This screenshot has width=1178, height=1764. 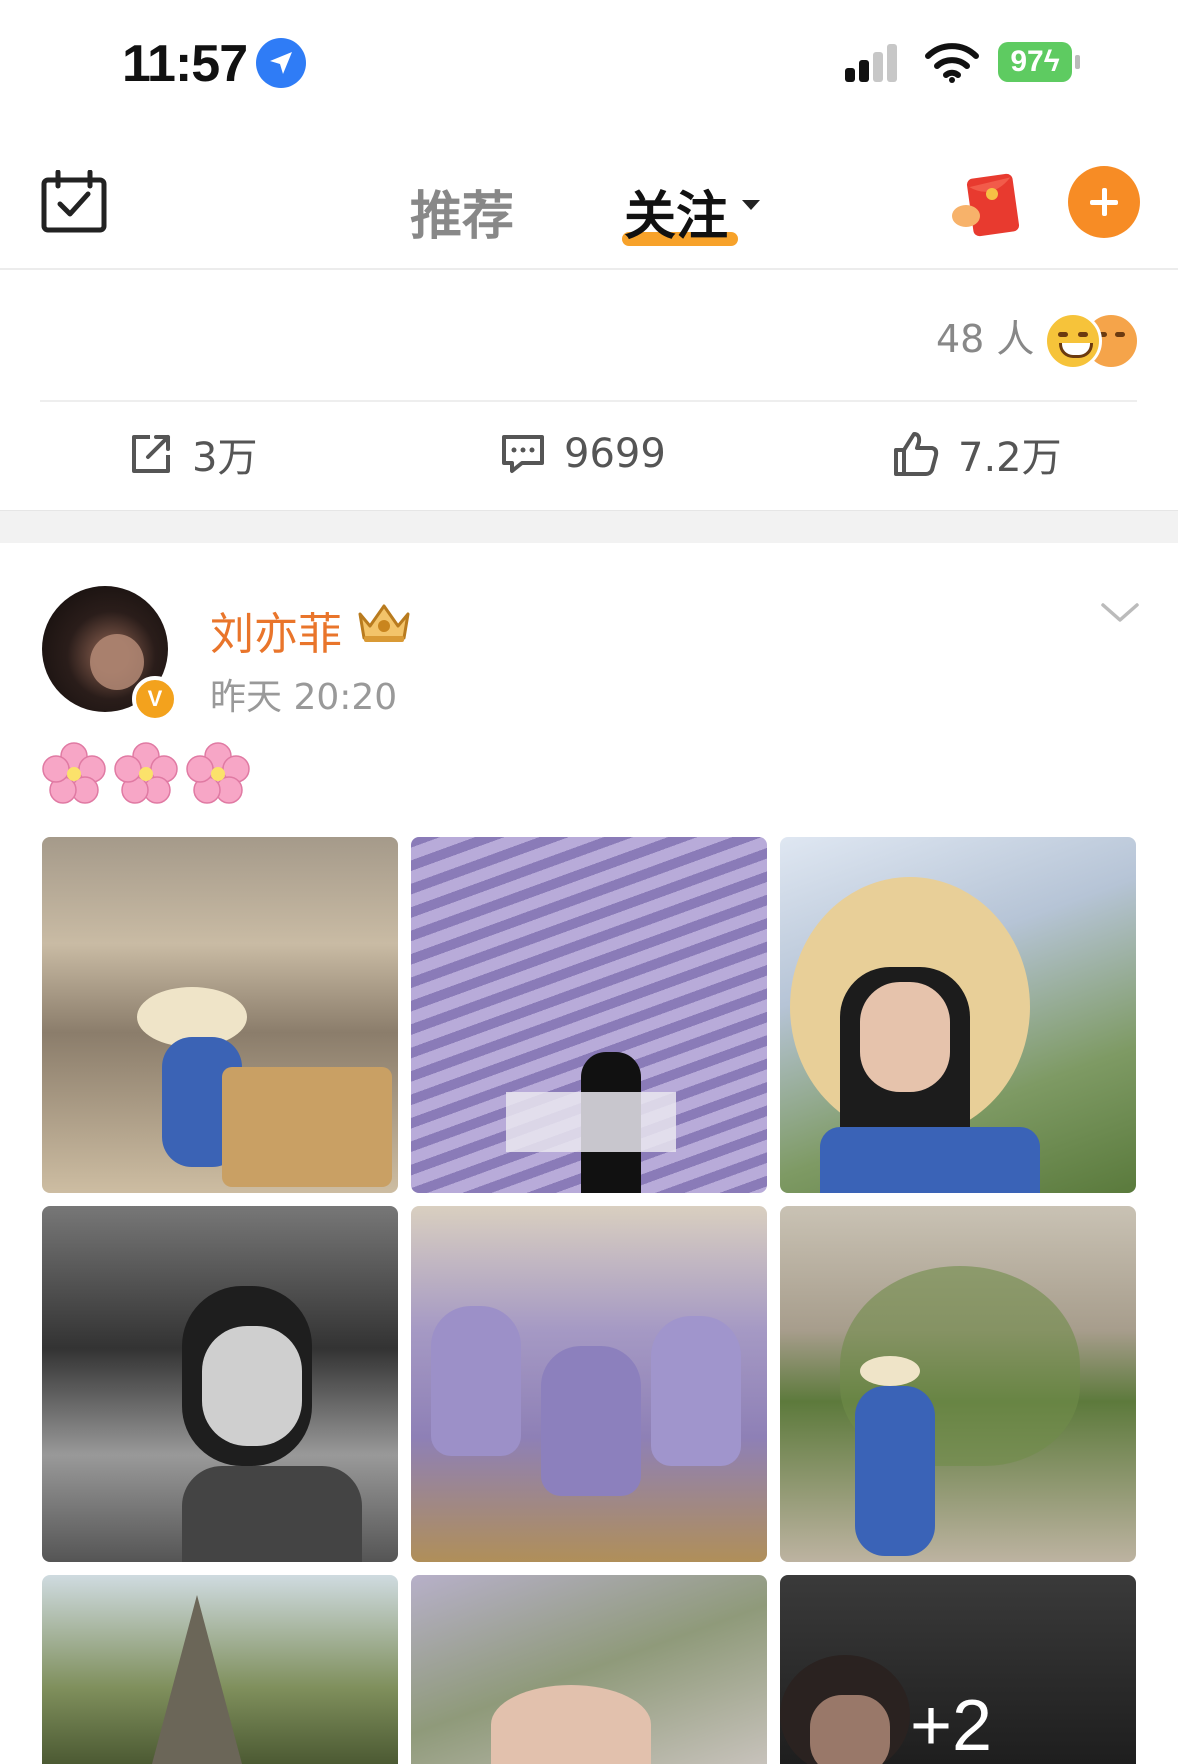 What do you see at coordinates (988, 204) in the screenshot?
I see `red-packet-icon` at bounding box center [988, 204].